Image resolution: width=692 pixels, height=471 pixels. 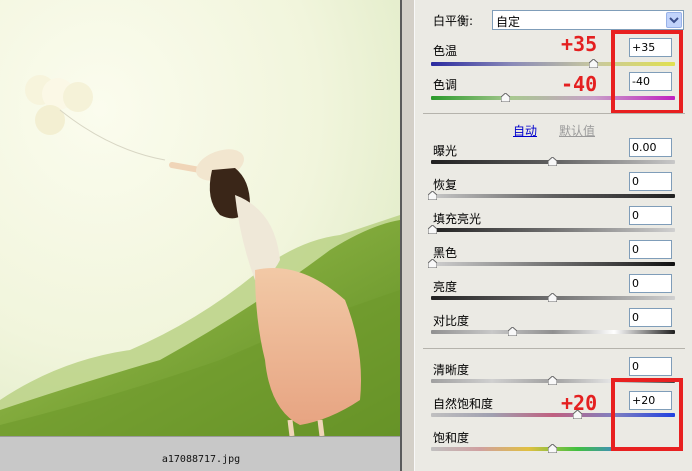 I want to click on contrast-label: 对比度, so click(x=451, y=321).